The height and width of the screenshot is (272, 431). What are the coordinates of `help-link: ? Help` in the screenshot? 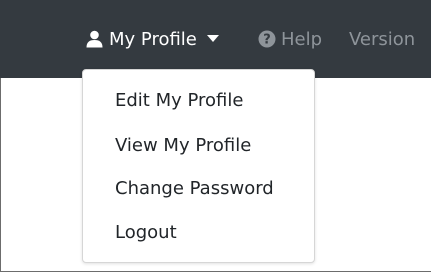 It's located at (290, 39).